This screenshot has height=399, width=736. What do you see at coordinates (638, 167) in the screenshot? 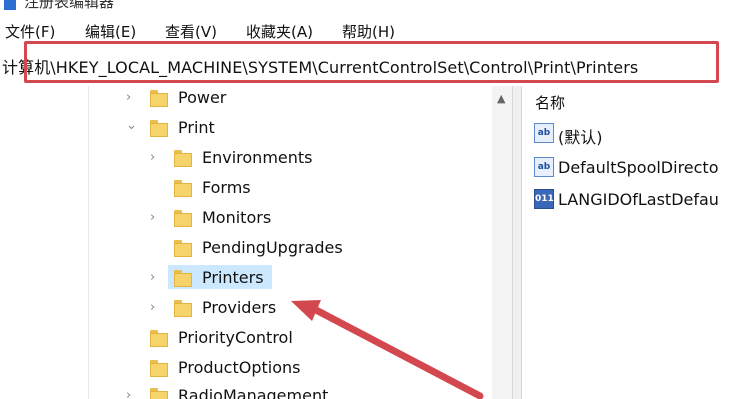
I see `value-name: DefaultSpoolDirecto` at bounding box center [638, 167].